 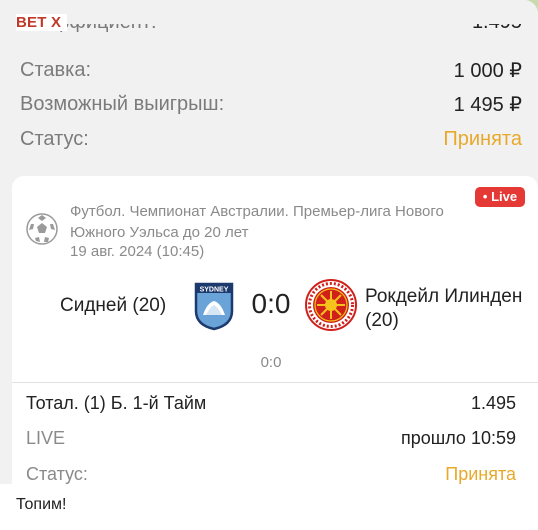 What do you see at coordinates (122, 103) in the screenshot?
I see `payout-label: Возможный выигрыш:` at bounding box center [122, 103].